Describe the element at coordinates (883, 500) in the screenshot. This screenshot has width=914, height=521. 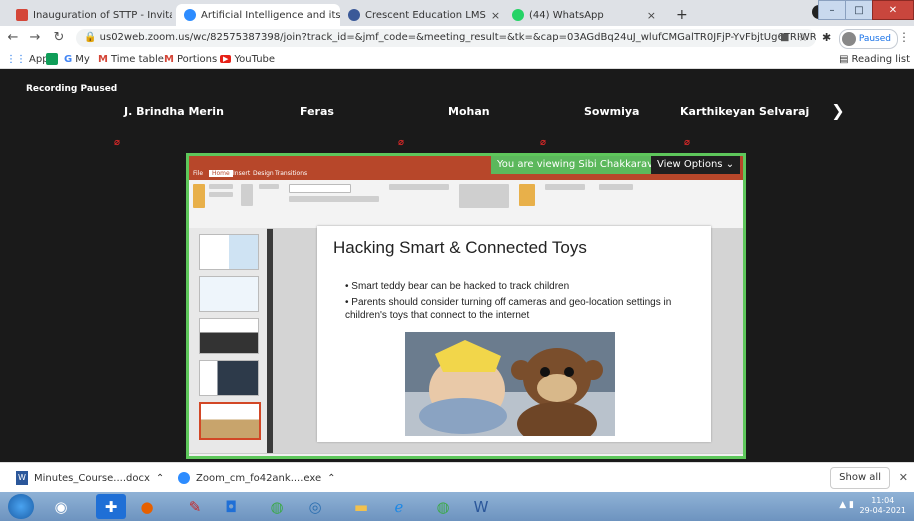
I see `clock-time: 11:04` at that location.